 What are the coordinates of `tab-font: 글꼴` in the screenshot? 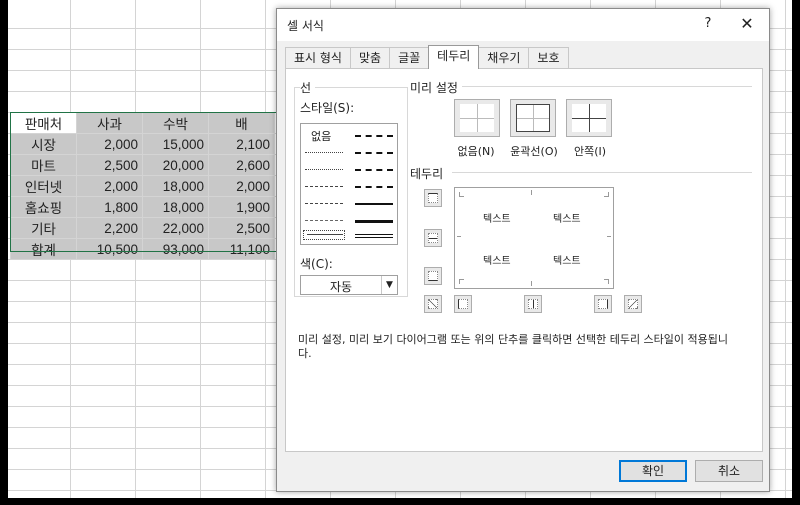 It's located at (409, 58).